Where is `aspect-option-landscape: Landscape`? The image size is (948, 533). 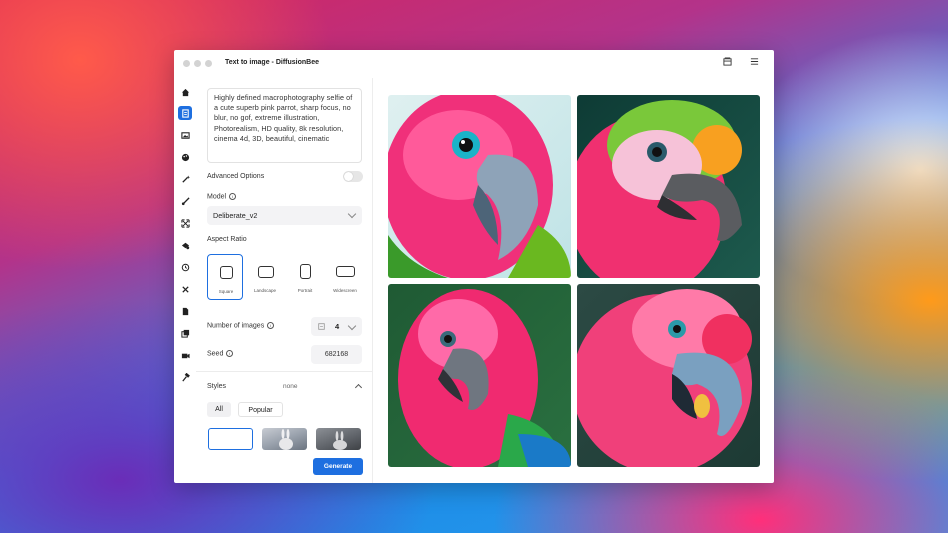 aspect-option-landscape: Landscape is located at coordinates (265, 277).